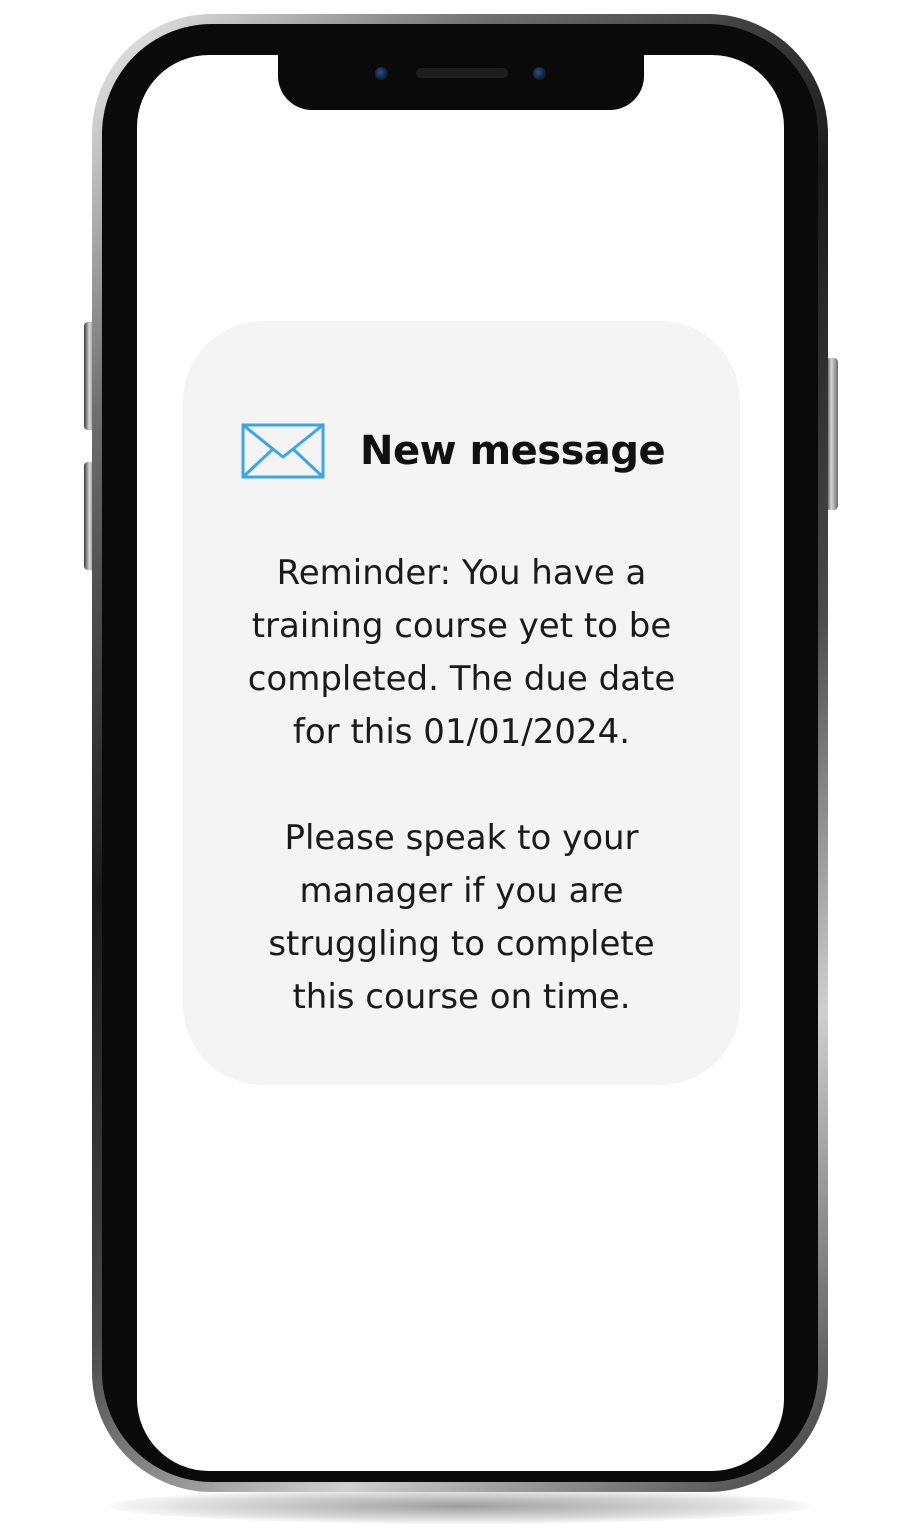  Describe the element at coordinates (461, 626) in the screenshot. I see `body-line: training course yet to be` at that location.